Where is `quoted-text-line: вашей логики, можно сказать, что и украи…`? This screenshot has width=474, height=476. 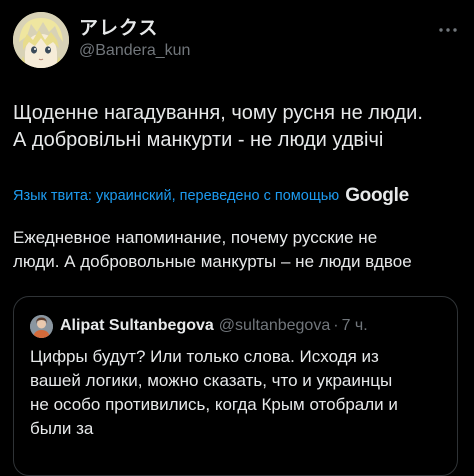 quoted-text-line: вашей логики, можно сказать, что и украи… is located at coordinates (211, 380).